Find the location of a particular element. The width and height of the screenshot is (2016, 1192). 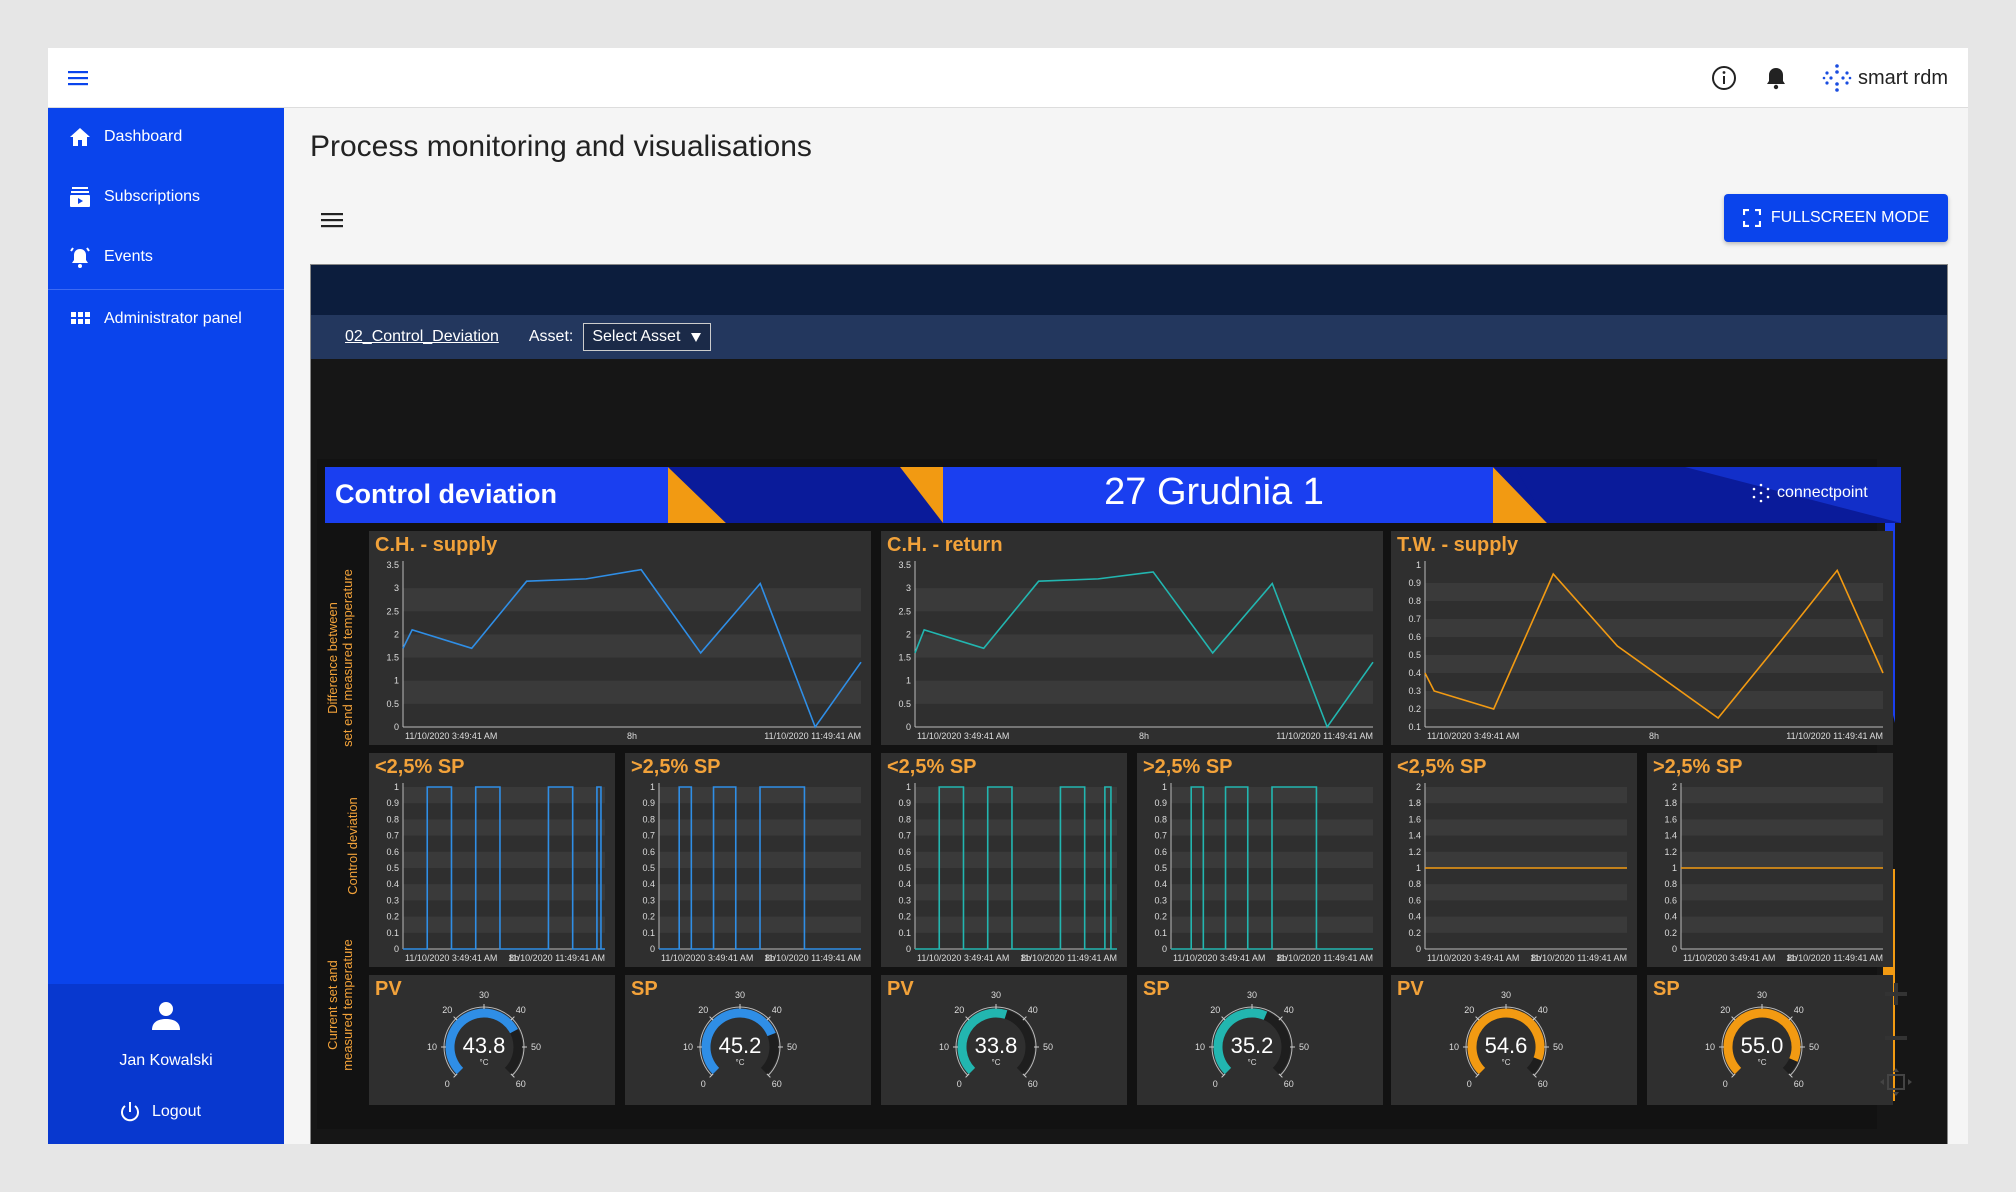

gauge-panel-4: PV 0 10 20 30 40 50 60 54.6 °C is located at coordinates (1514, 1040).